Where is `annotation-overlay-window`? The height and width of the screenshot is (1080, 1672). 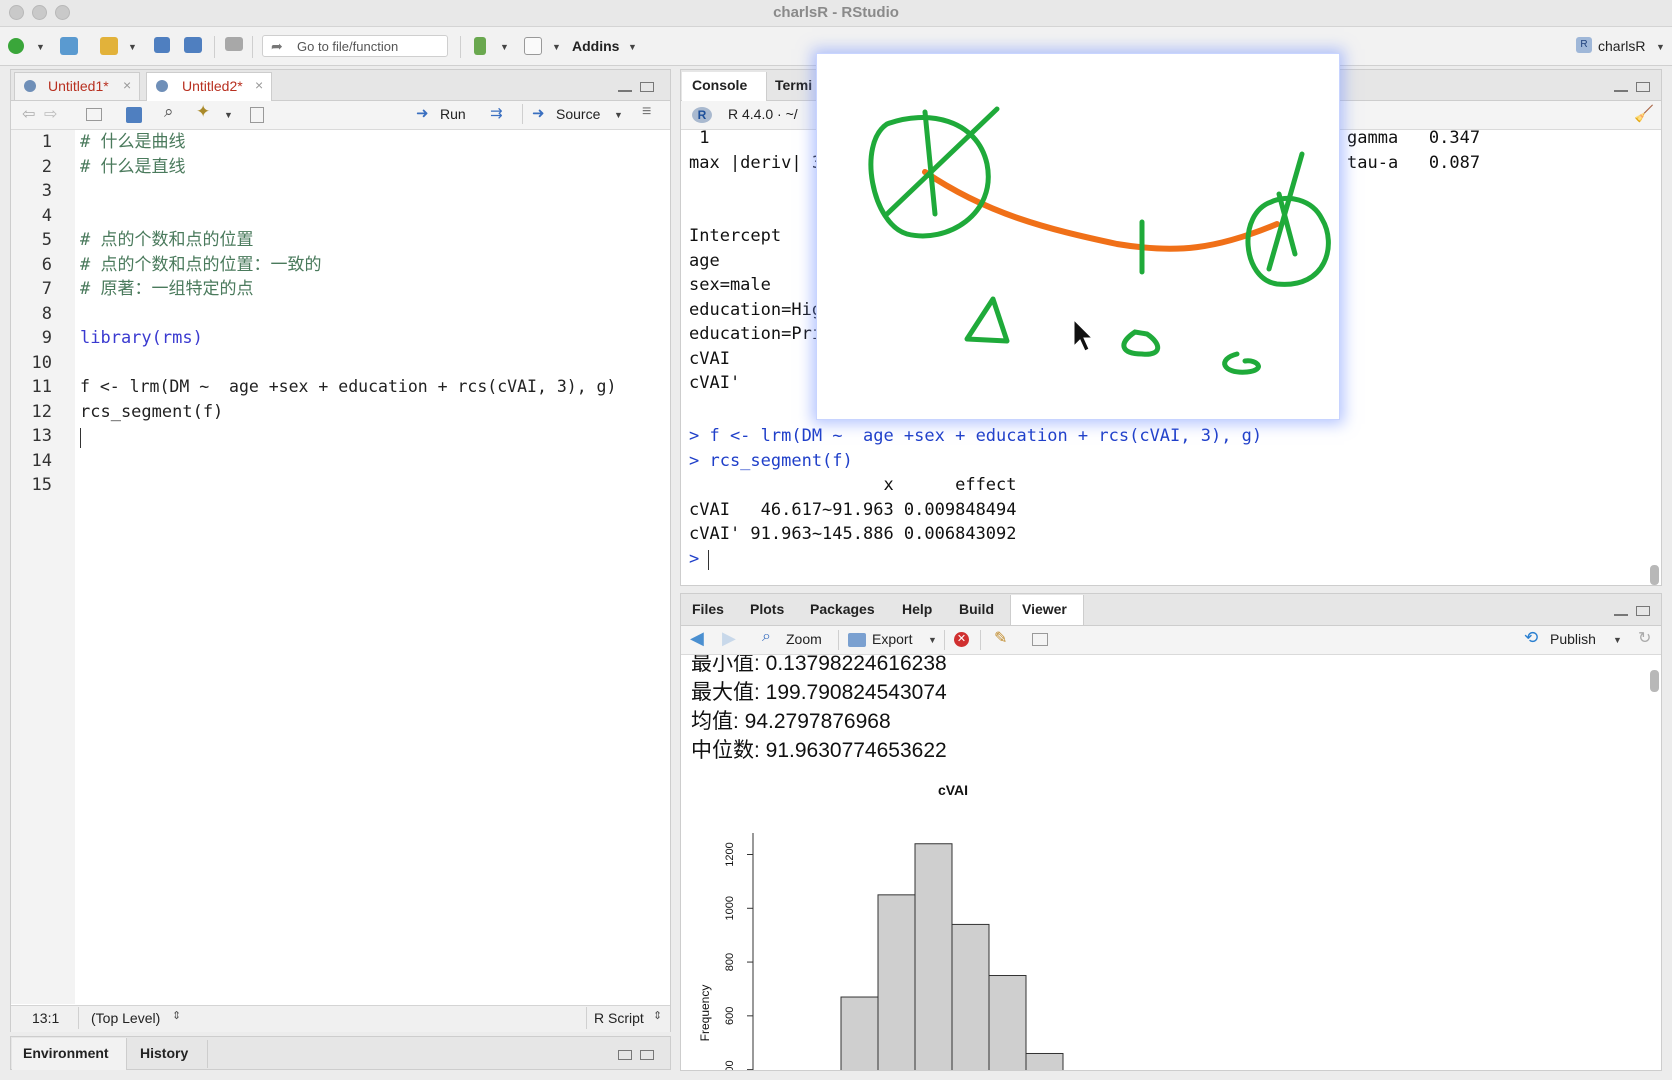 annotation-overlay-window is located at coordinates (1078, 236).